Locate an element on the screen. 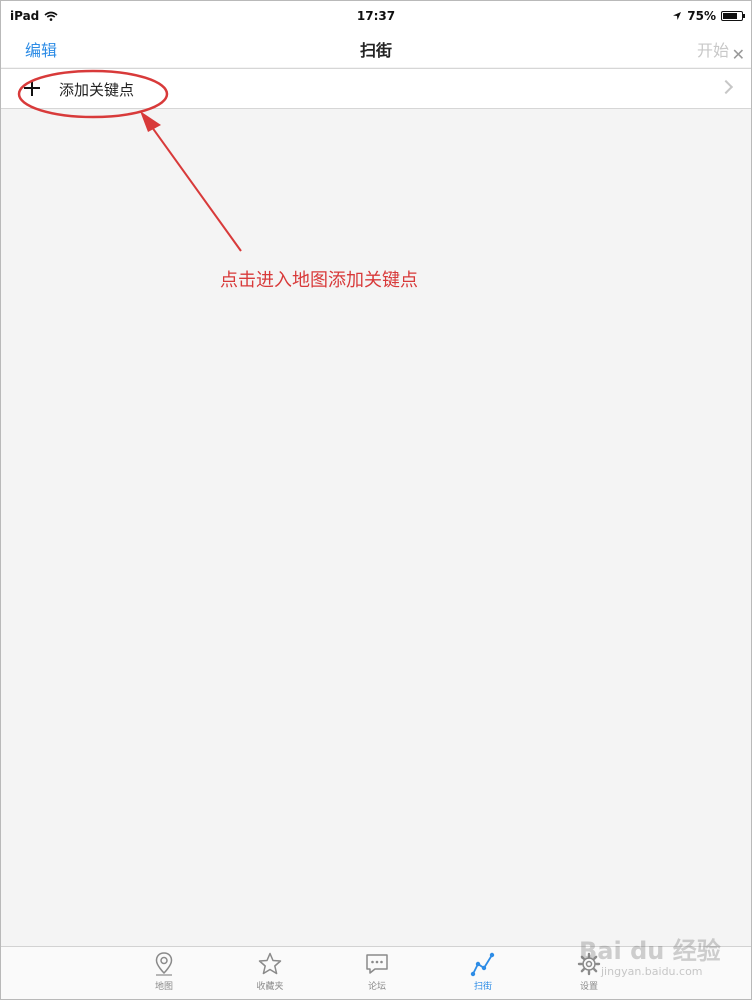 The height and width of the screenshot is (1000, 752). tab-street-scan: 扫街 is located at coordinates (483, 971).